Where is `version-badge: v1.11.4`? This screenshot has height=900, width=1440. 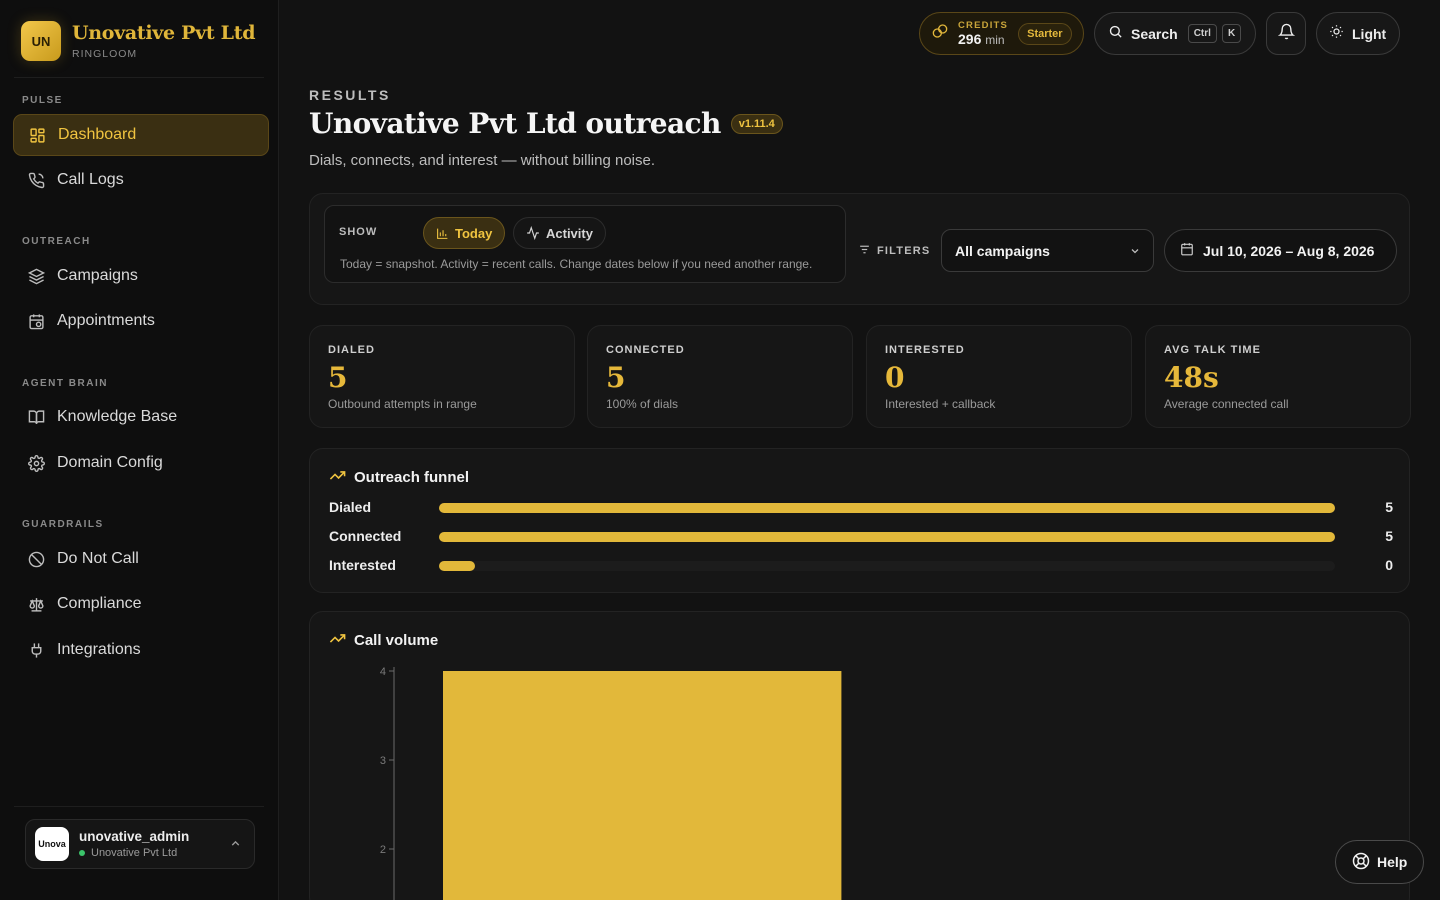
version-badge: v1.11.4 is located at coordinates (756, 123).